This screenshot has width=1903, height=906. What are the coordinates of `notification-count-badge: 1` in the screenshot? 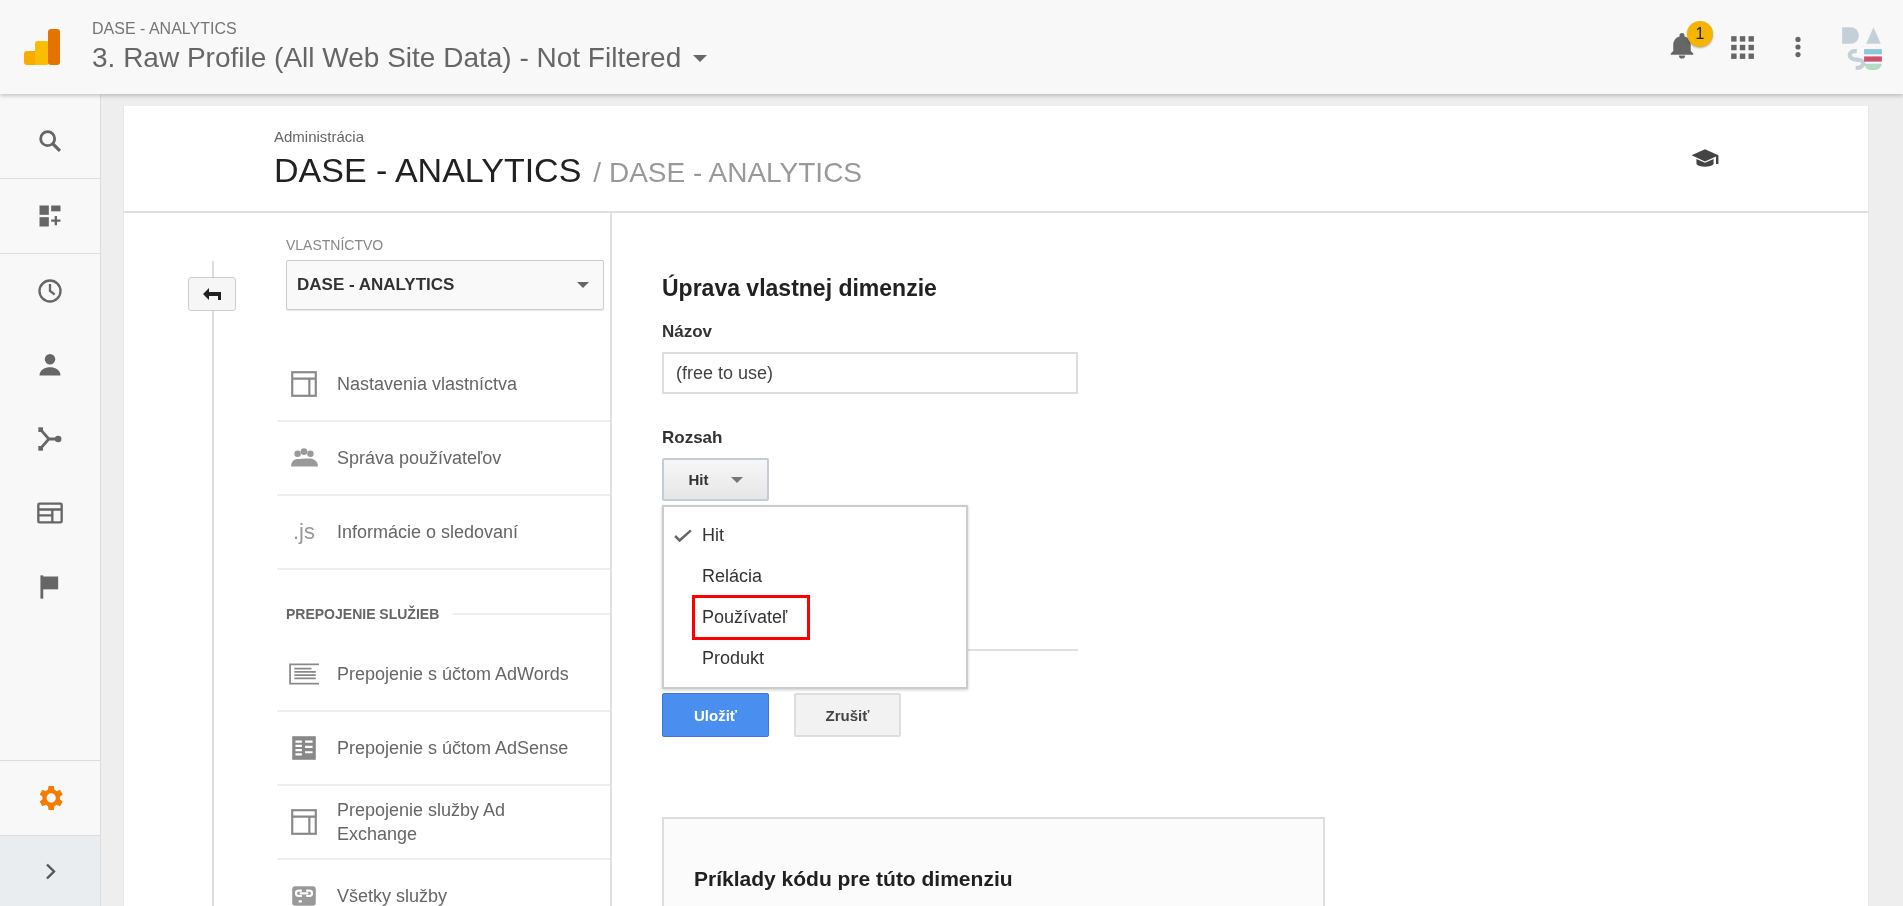 It's located at (1700, 34).